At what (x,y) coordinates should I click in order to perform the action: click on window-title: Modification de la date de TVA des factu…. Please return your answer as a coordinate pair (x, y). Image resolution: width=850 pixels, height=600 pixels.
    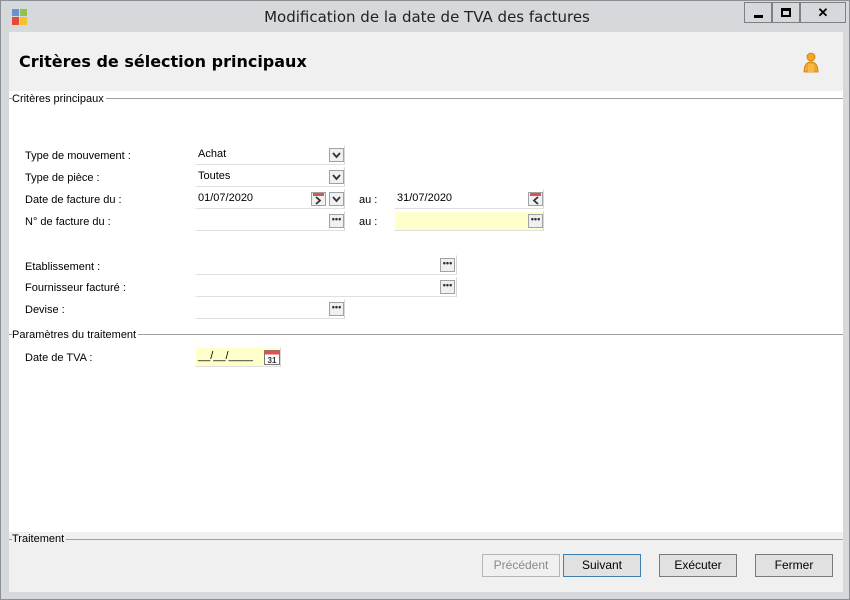
    Looking at the image, I should click on (427, 17).